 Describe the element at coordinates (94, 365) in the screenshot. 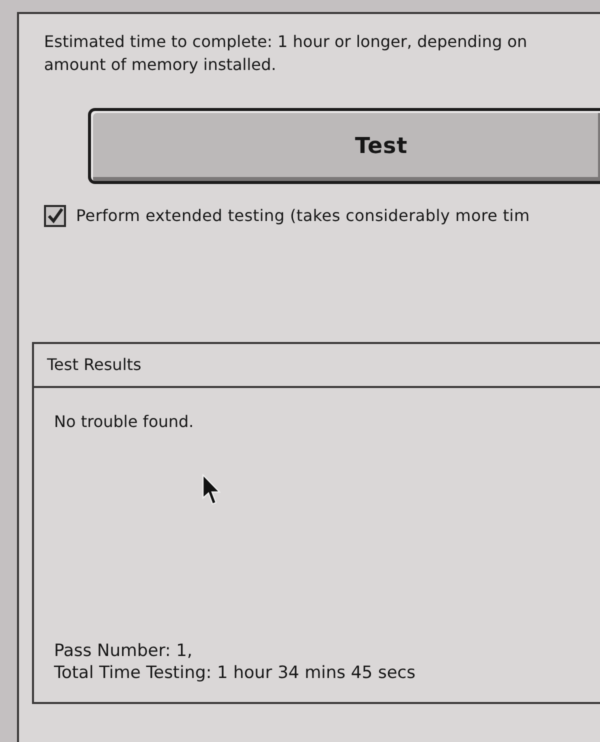

I see `group-title: Test Results` at that location.